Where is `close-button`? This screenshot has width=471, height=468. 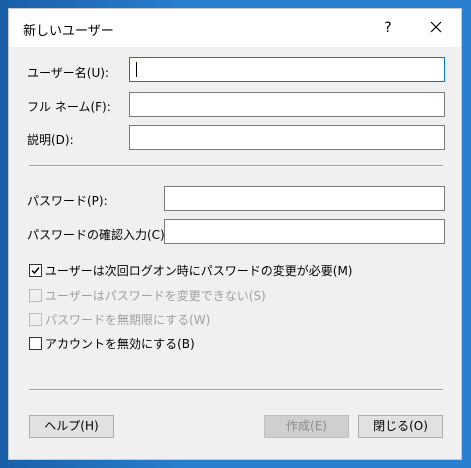
close-button is located at coordinates (437, 28).